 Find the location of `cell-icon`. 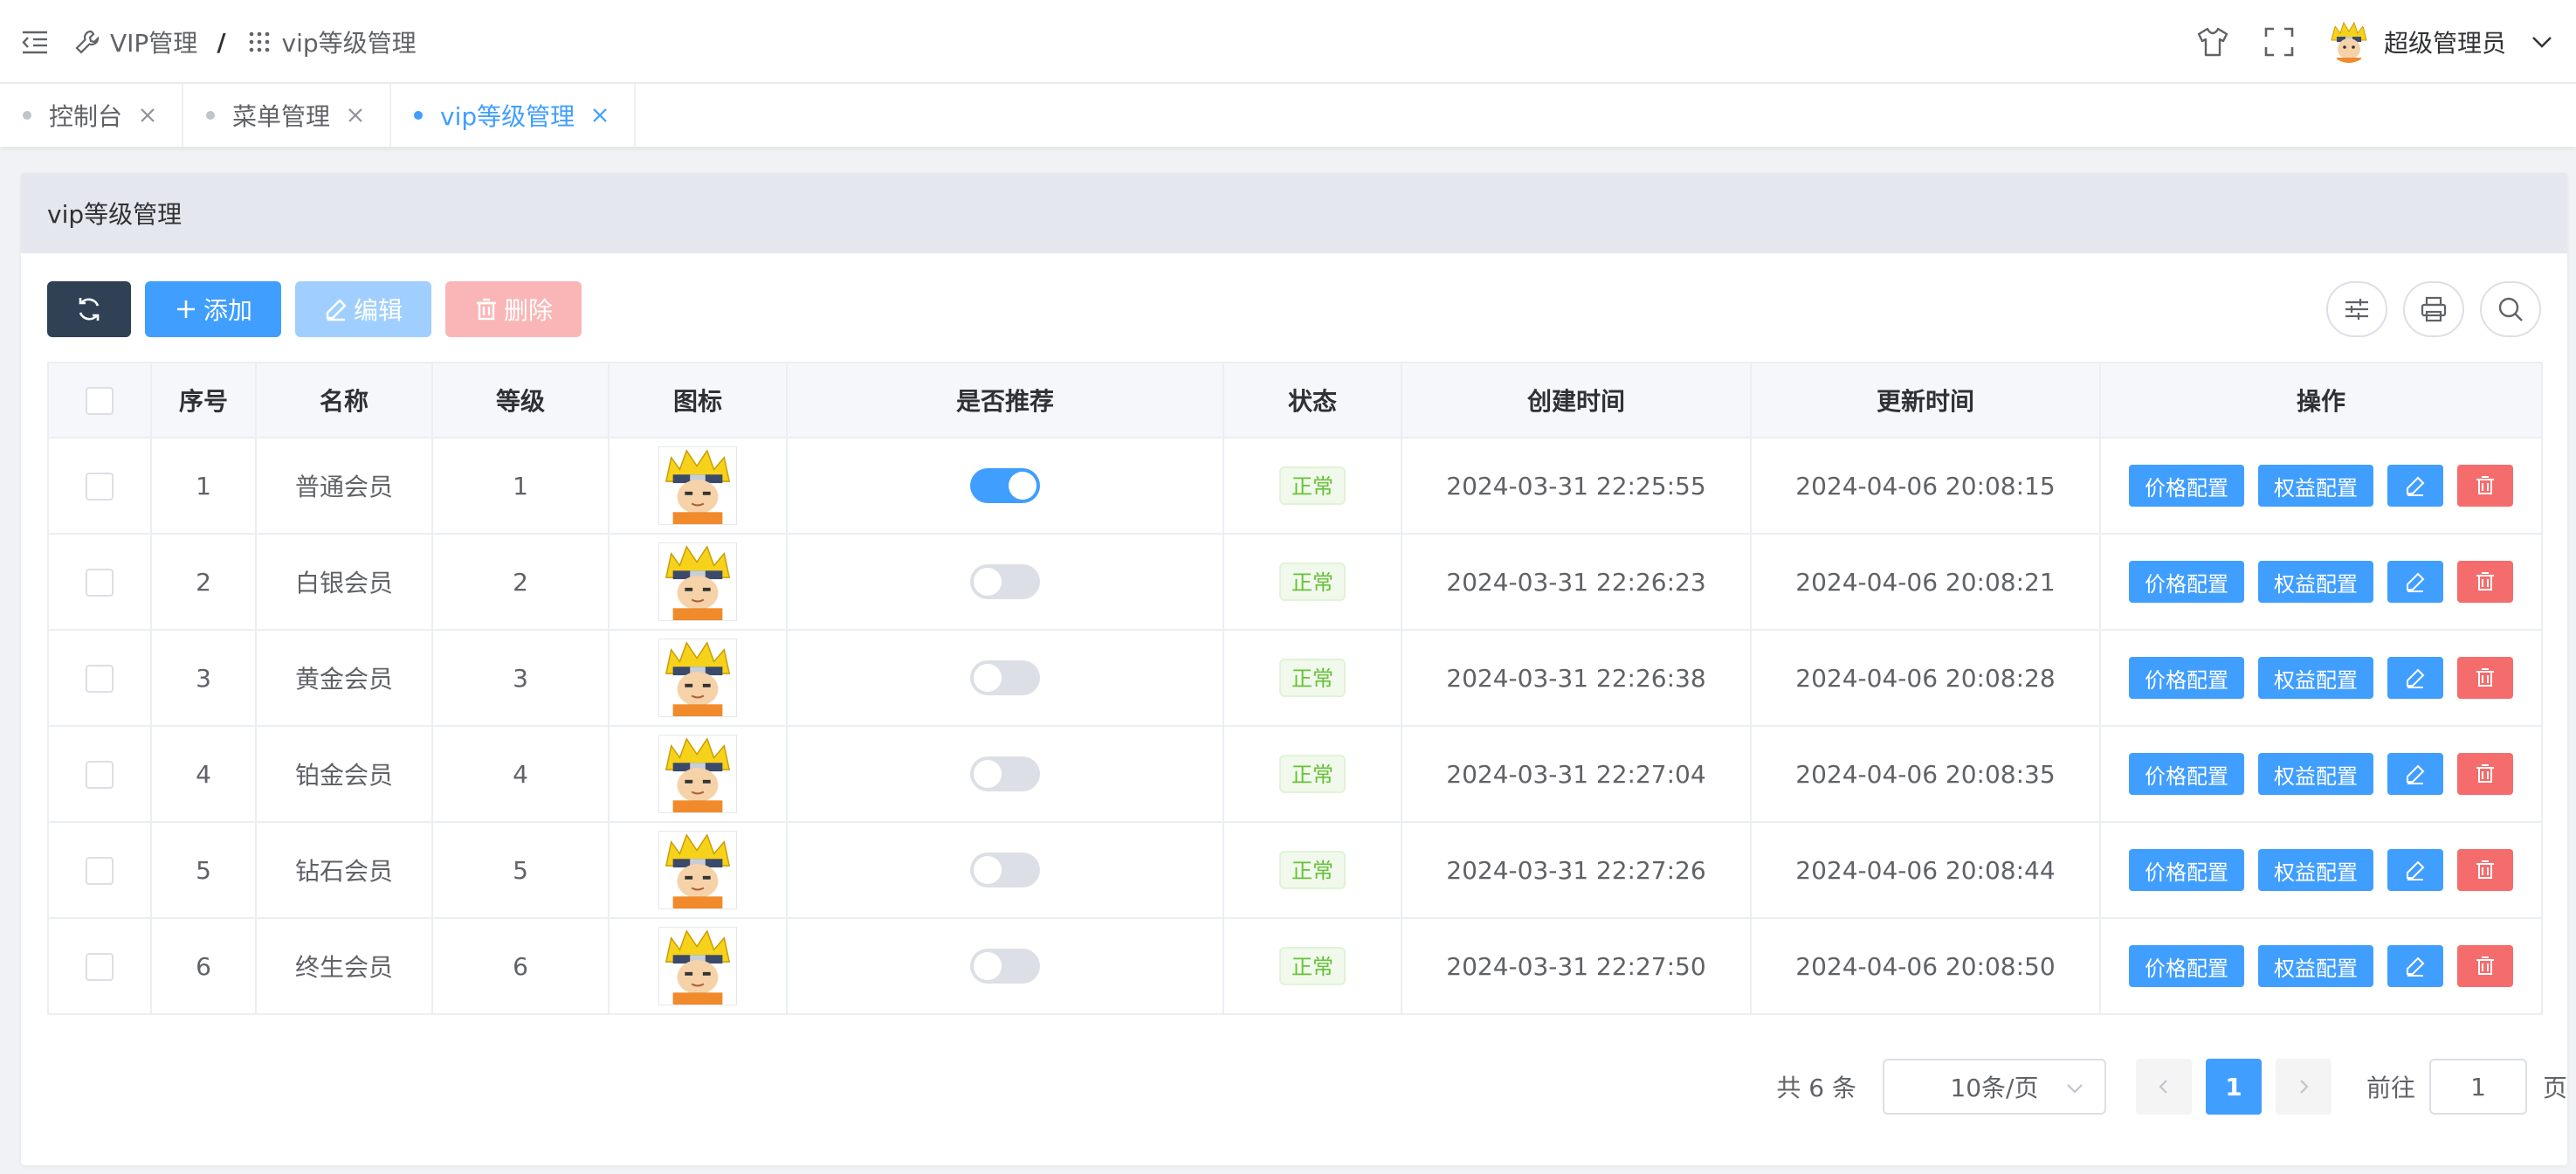

cell-icon is located at coordinates (698, 678).